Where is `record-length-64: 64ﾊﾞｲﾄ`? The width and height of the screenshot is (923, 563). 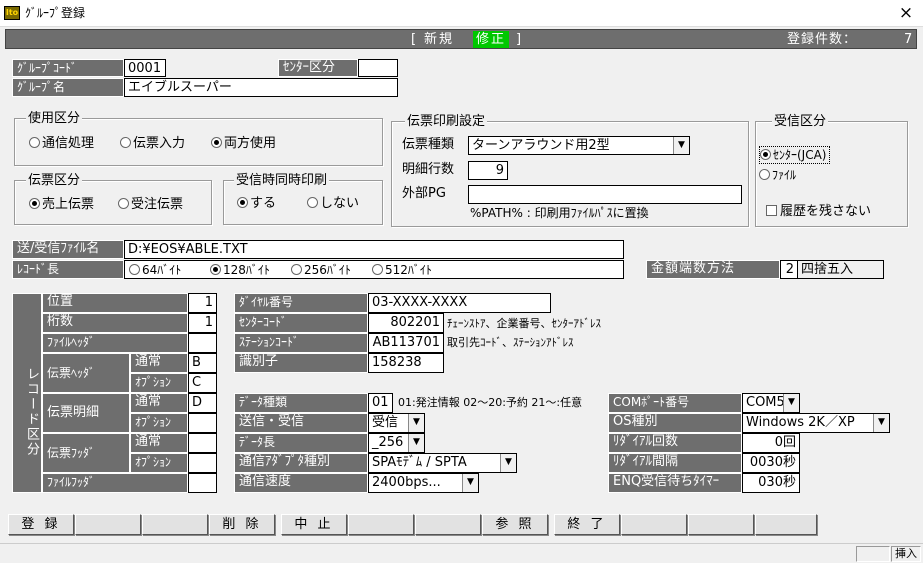
record-length-64: 64ﾊﾞｲﾄ is located at coordinates (155, 270).